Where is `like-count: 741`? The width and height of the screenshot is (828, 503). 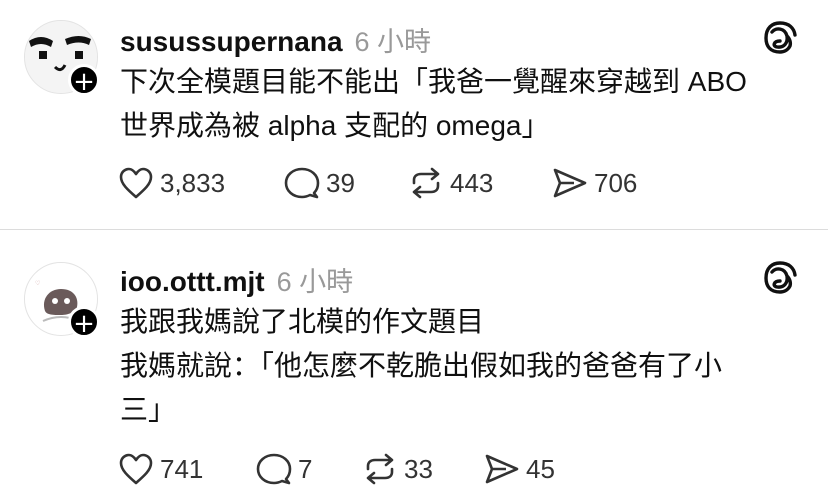 like-count: 741 is located at coordinates (182, 468).